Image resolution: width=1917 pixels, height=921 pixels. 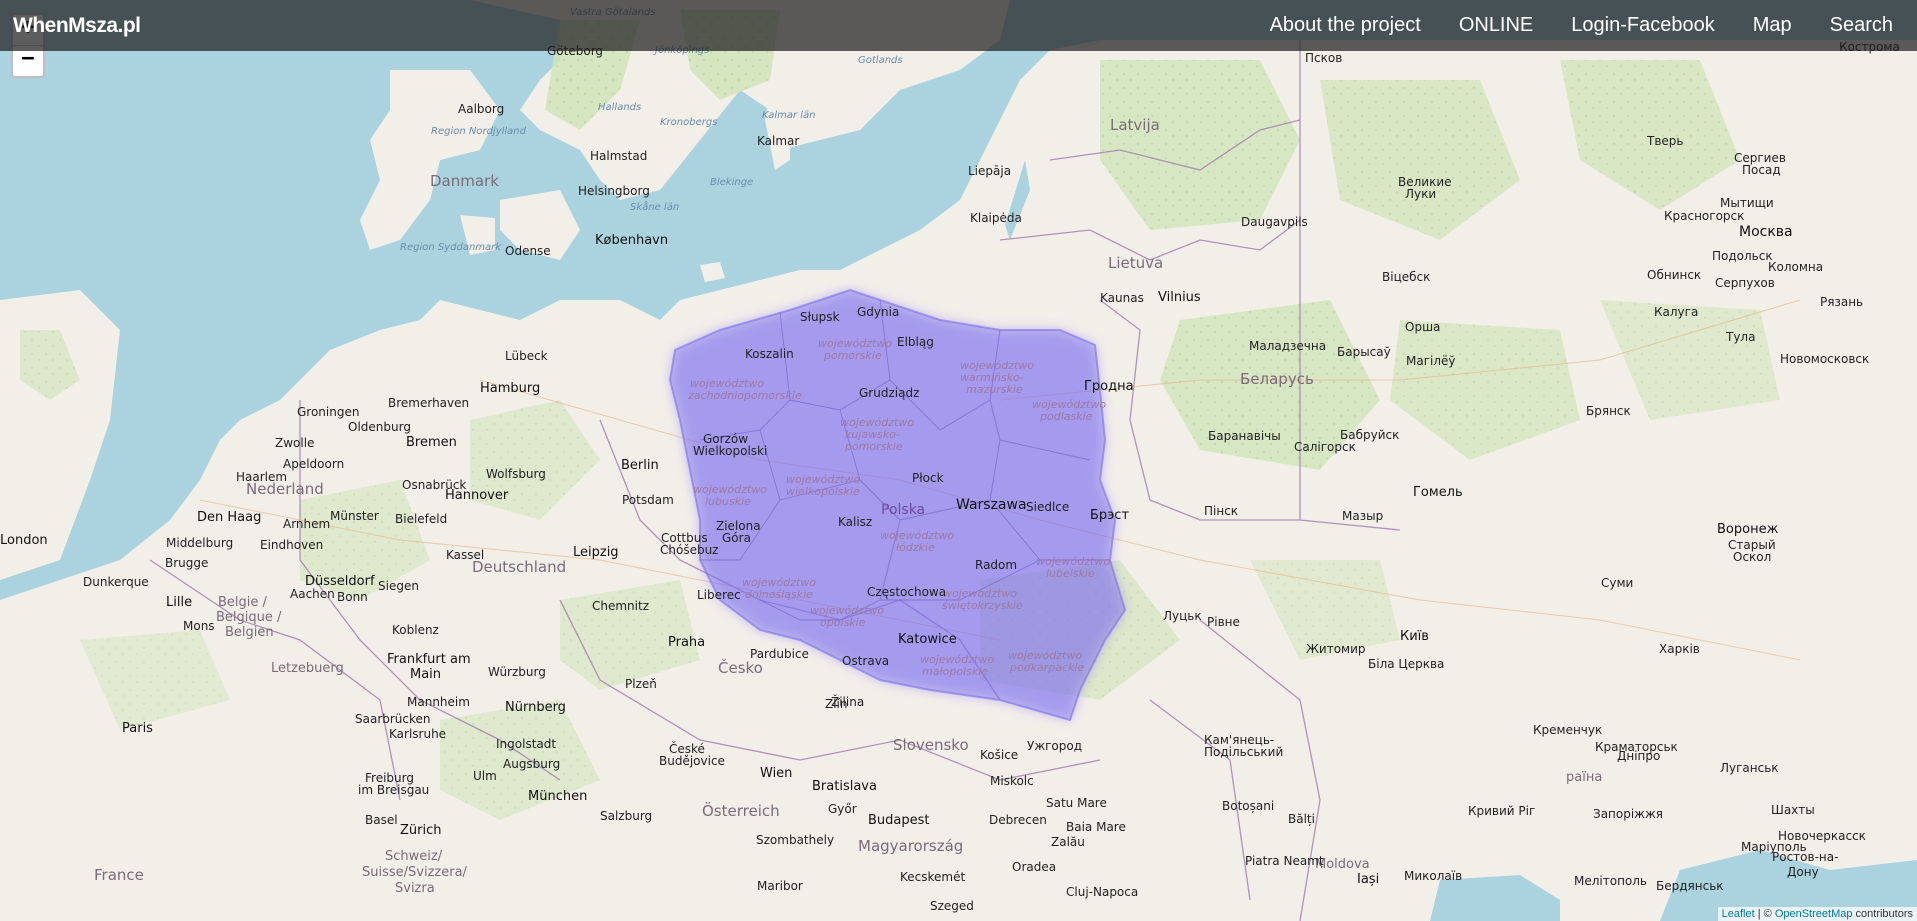 I want to click on label-apeldoorn: Apeldoorn, so click(x=313, y=464).